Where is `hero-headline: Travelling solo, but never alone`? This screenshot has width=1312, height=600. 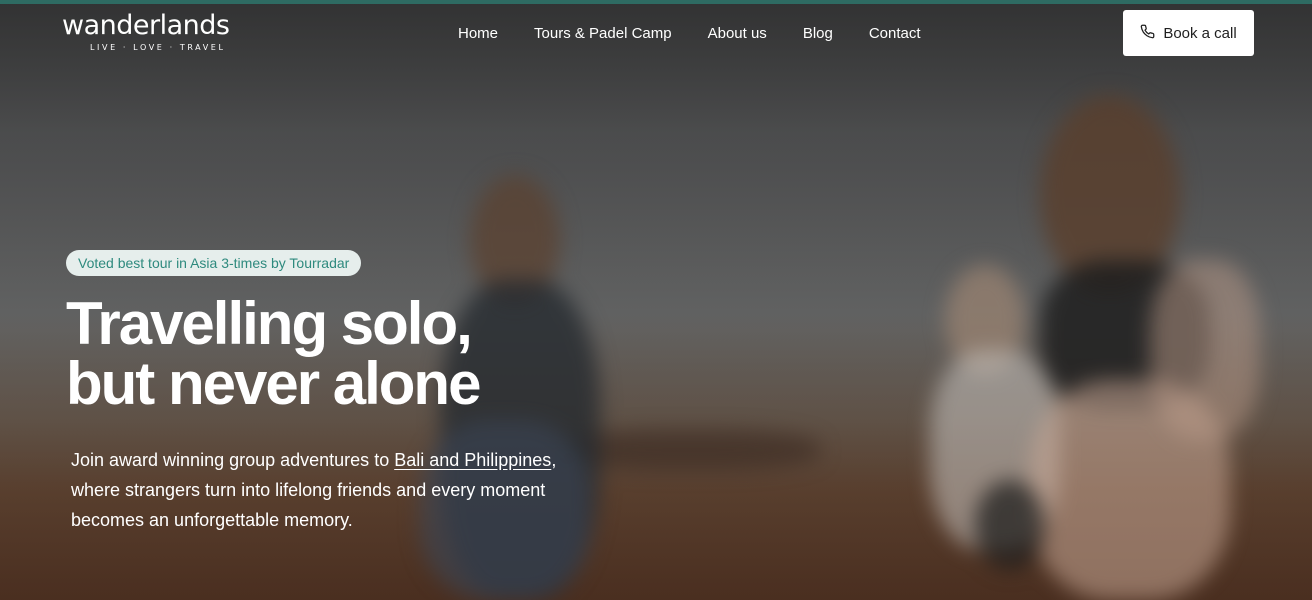 hero-headline: Travelling solo, but never alone is located at coordinates (273, 353).